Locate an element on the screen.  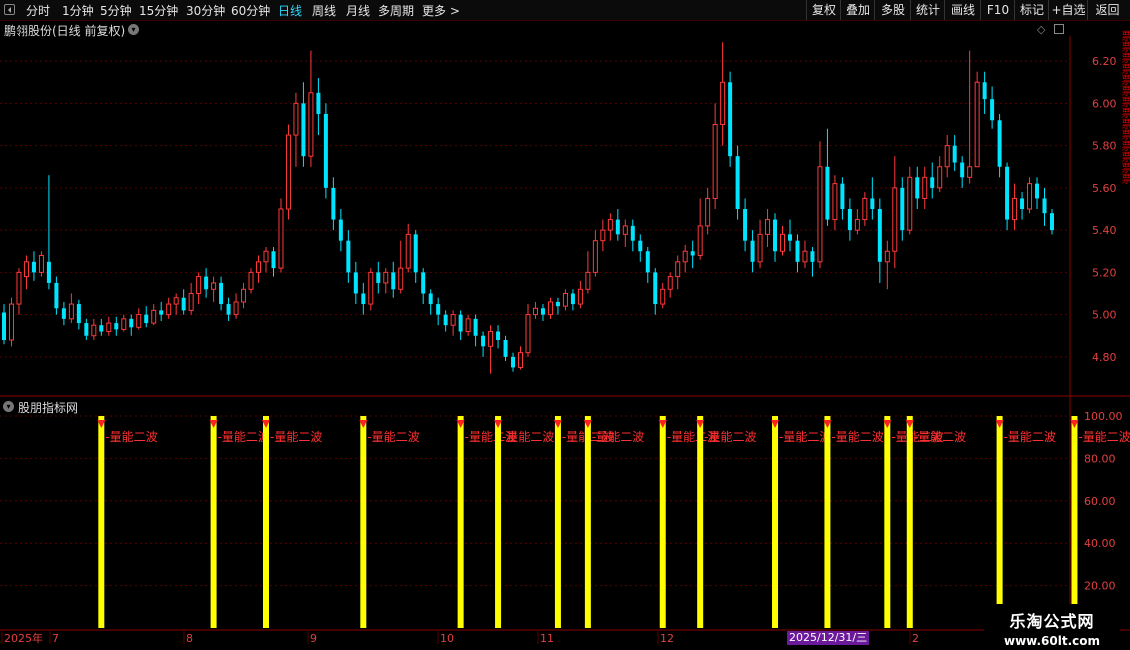
date-label: 12 is located at coordinates (667, 638).